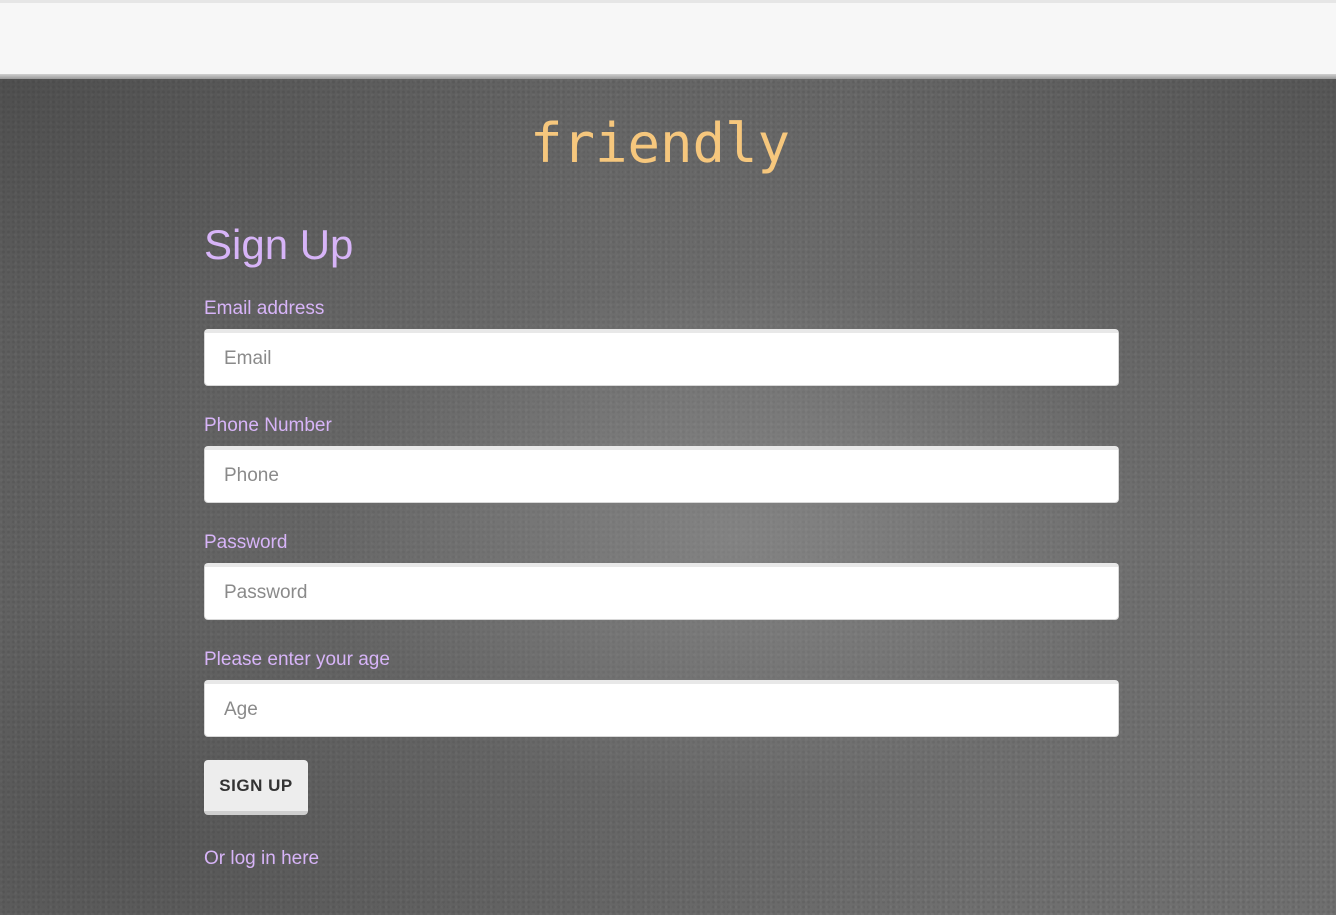 The height and width of the screenshot is (915, 1336). What do you see at coordinates (661, 474) in the screenshot?
I see `phone-field` at bounding box center [661, 474].